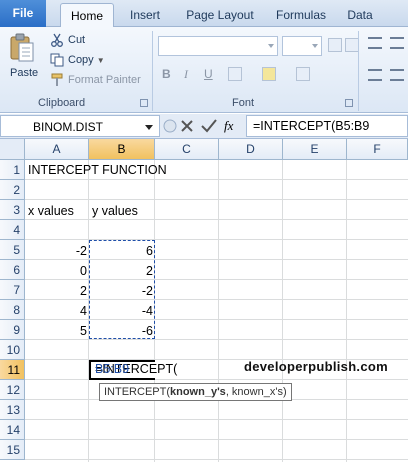  Describe the element at coordinates (145, 15) in the screenshot. I see `tab-insert: Insert` at that location.